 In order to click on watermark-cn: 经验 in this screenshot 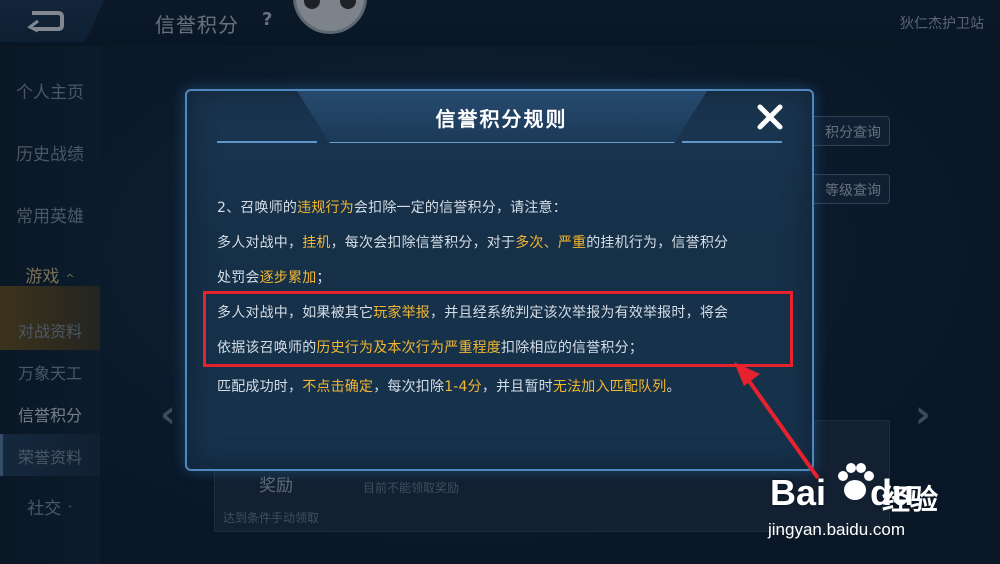, I will do `click(910, 499)`.